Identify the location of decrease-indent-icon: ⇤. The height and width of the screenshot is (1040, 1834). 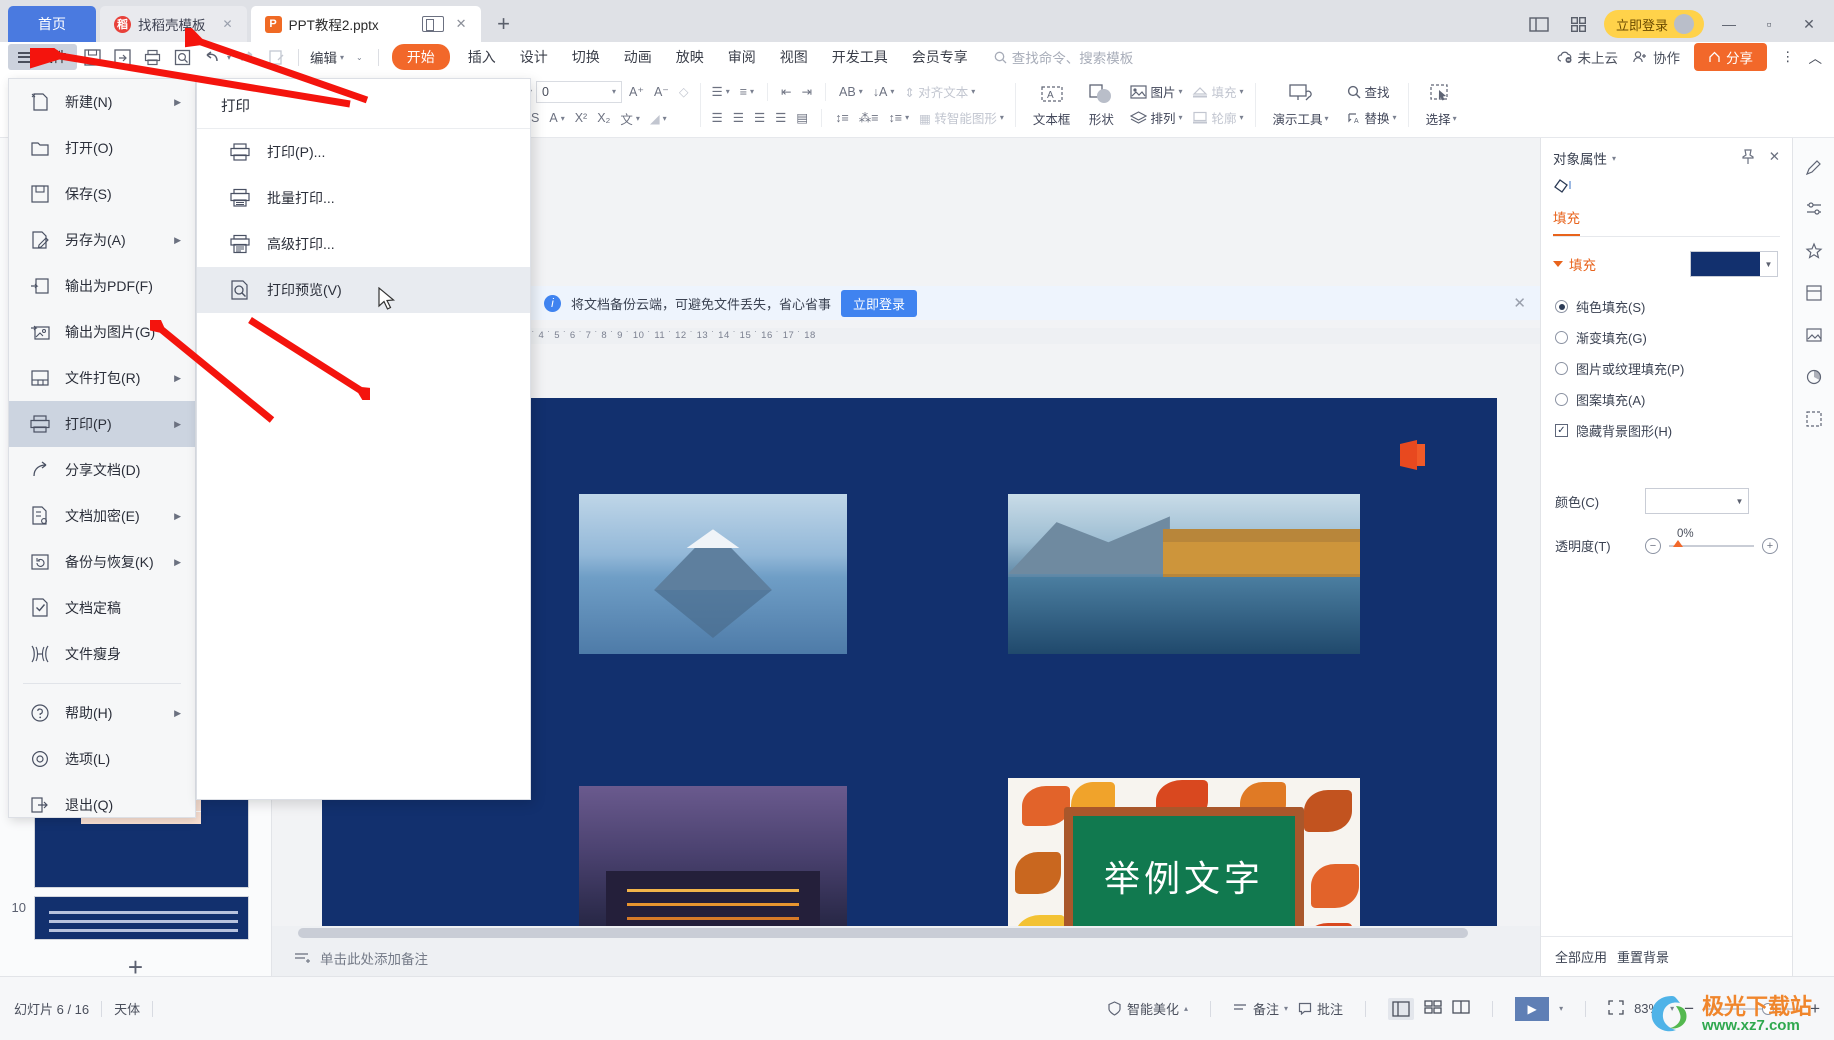
(786, 91).